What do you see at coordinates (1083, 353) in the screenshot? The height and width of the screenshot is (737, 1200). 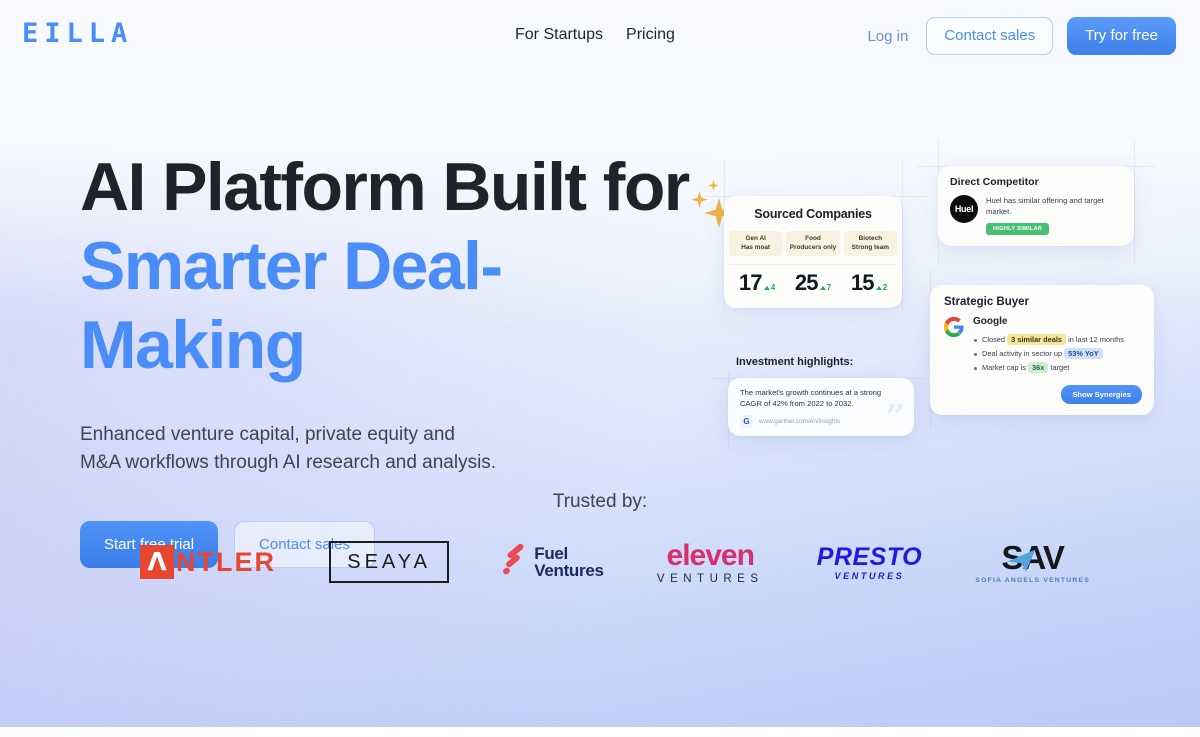 I see `highlight-badge: 53% YoY` at bounding box center [1083, 353].